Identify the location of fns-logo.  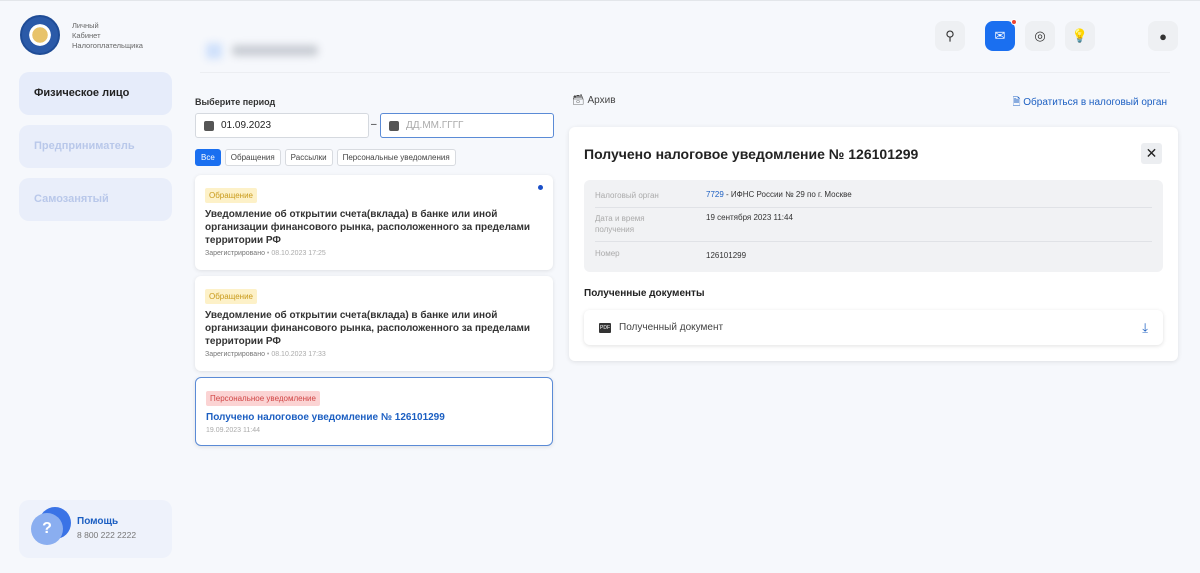
(40, 35).